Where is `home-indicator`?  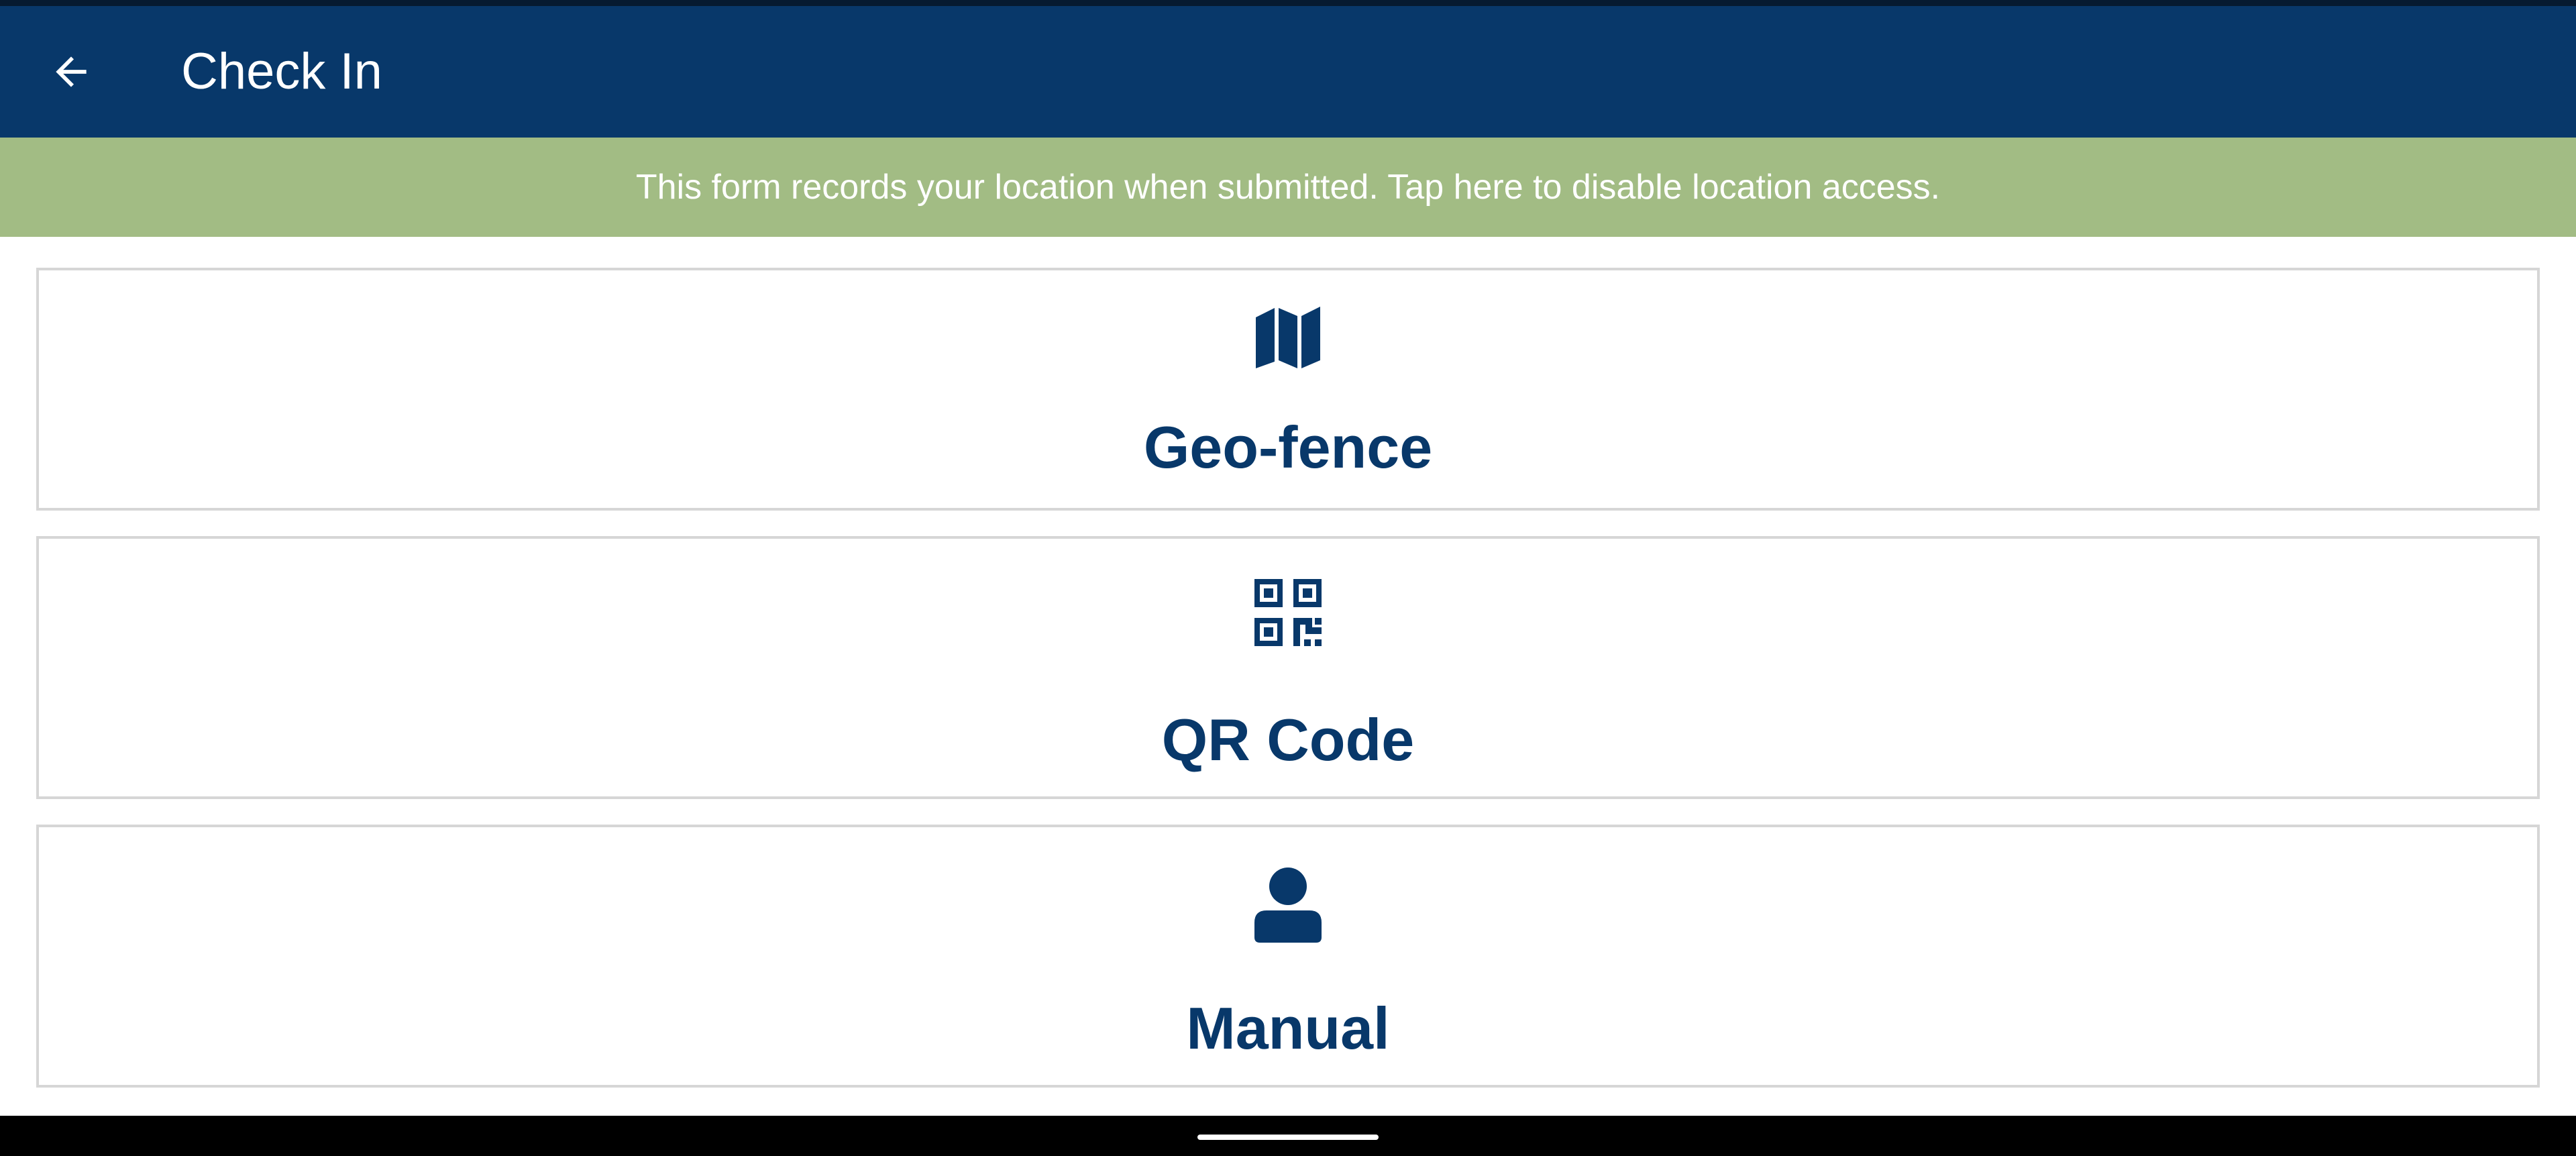 home-indicator is located at coordinates (1288, 1137).